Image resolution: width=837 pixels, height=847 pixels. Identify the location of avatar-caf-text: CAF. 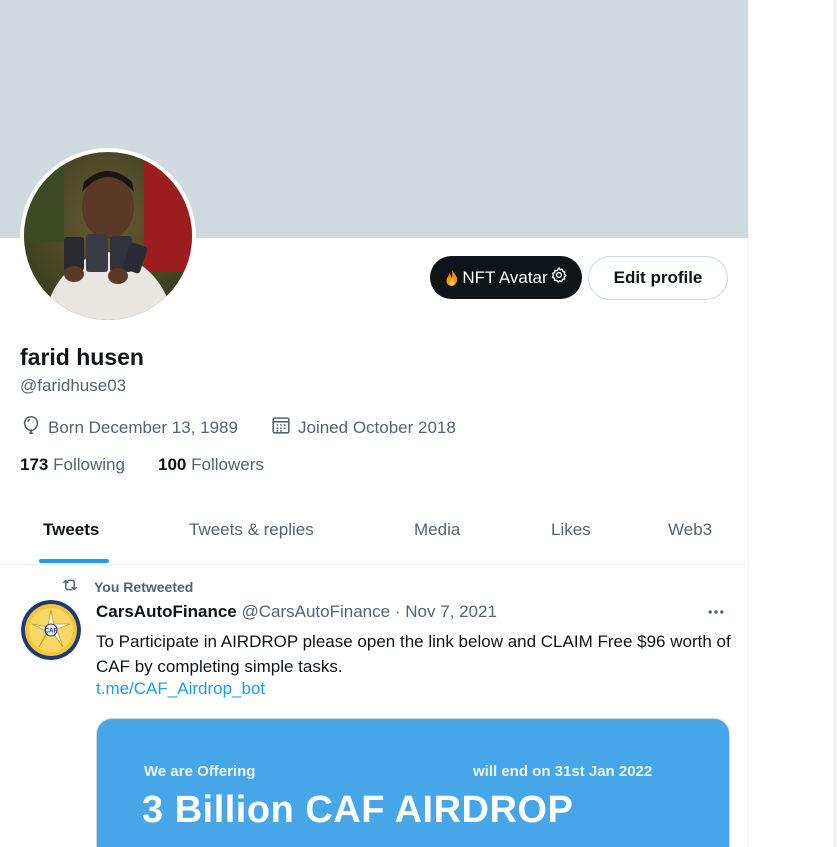
(51, 632).